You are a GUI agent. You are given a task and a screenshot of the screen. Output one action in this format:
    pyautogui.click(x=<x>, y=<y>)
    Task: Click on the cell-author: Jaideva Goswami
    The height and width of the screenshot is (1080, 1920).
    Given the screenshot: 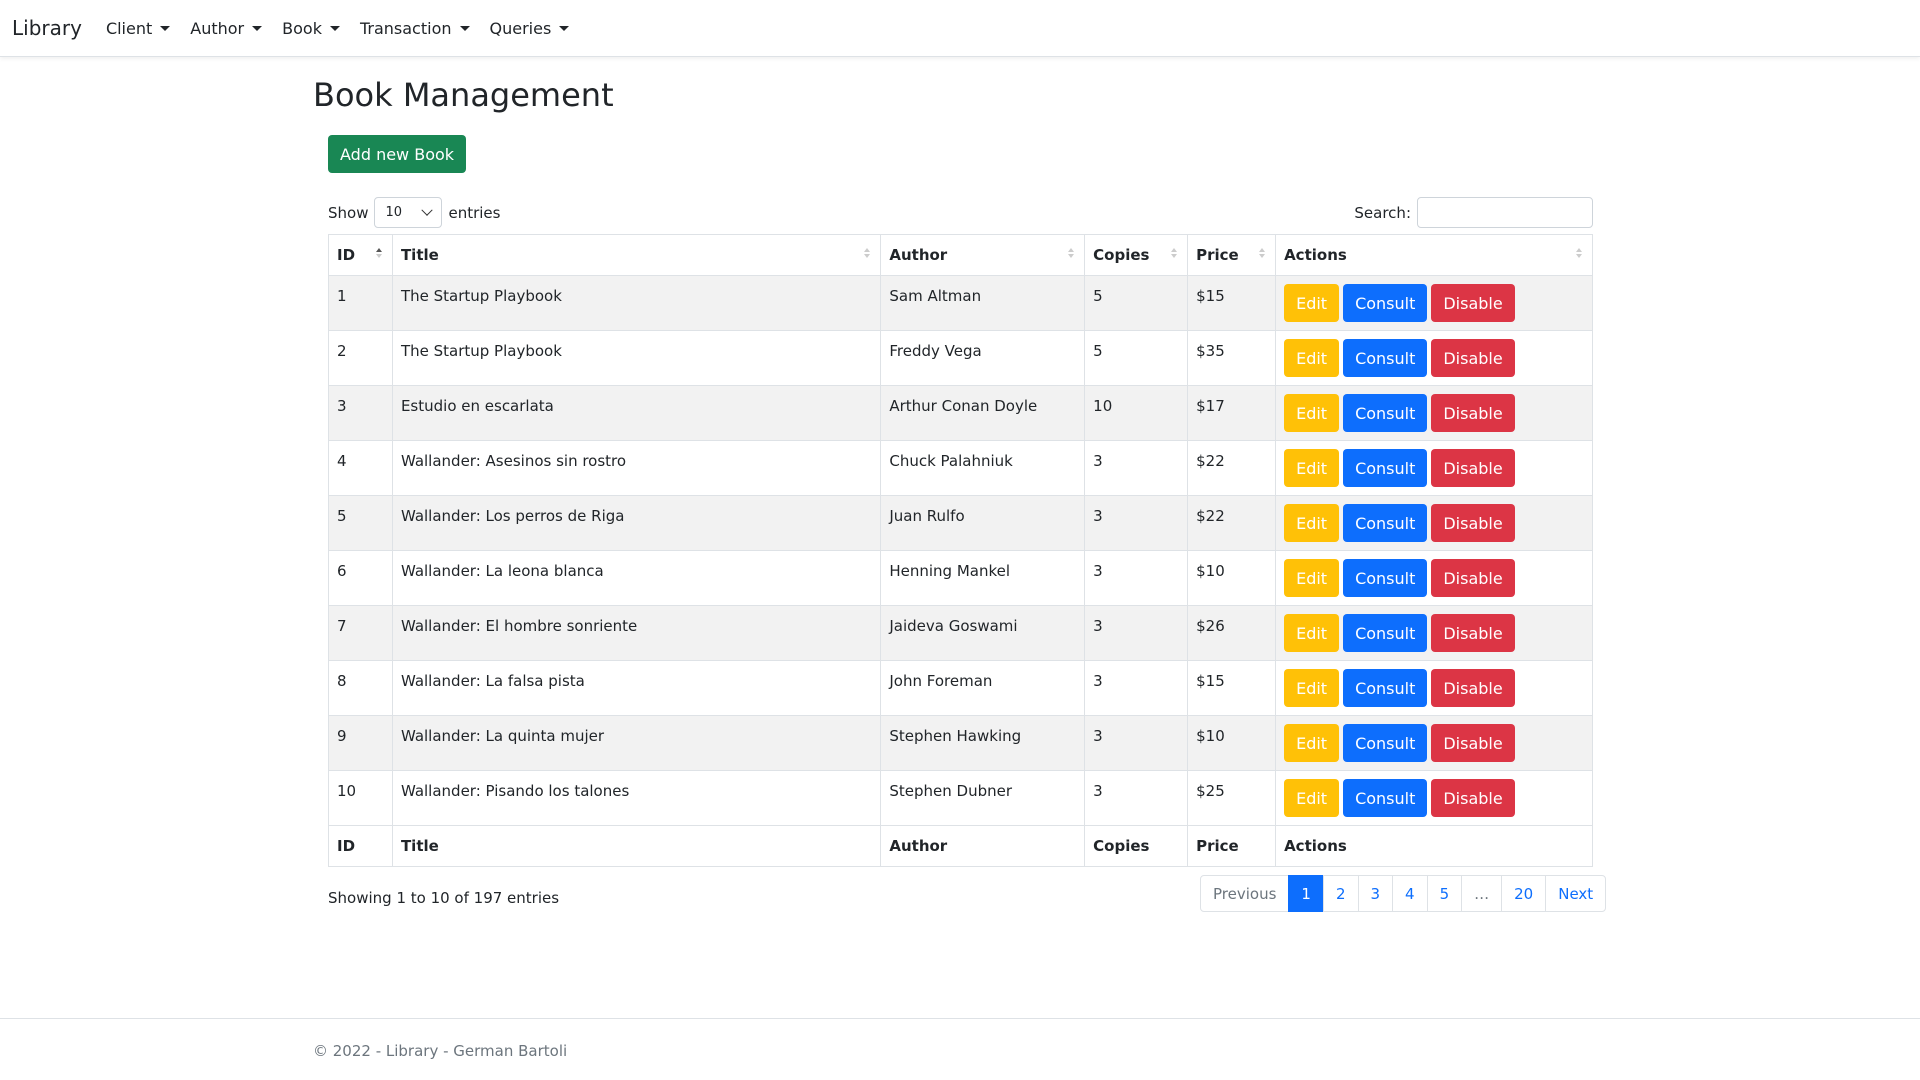 What is the action you would take?
    pyautogui.click(x=983, y=633)
    